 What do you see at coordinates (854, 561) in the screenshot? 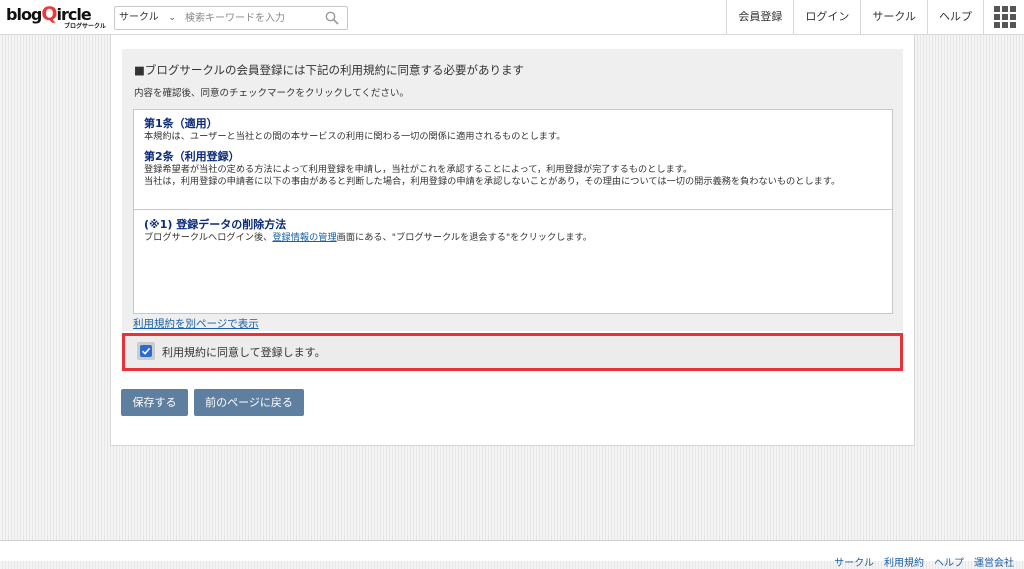
I see `footer-link-circle: サークル` at bounding box center [854, 561].